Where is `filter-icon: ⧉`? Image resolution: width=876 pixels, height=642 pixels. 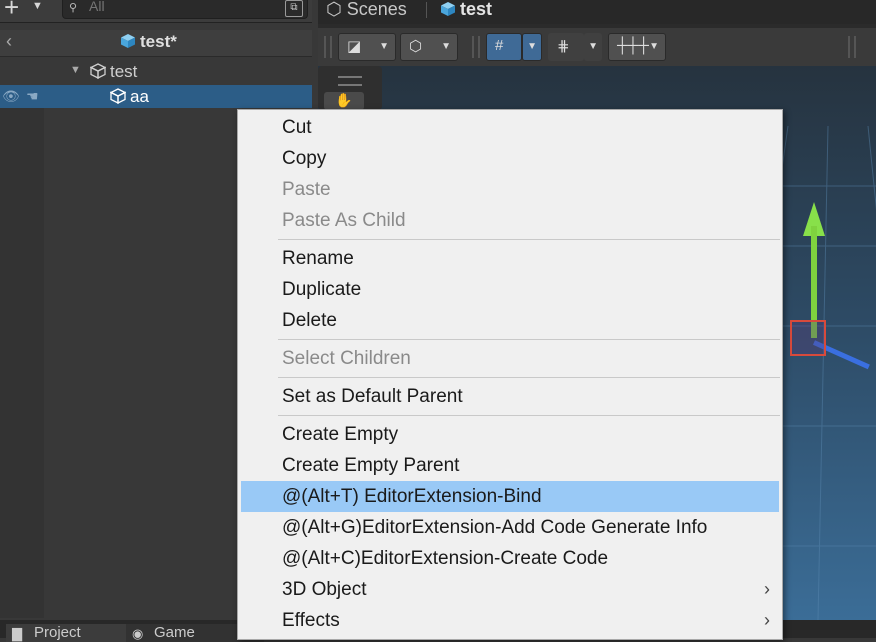 filter-icon: ⧉ is located at coordinates (294, 8).